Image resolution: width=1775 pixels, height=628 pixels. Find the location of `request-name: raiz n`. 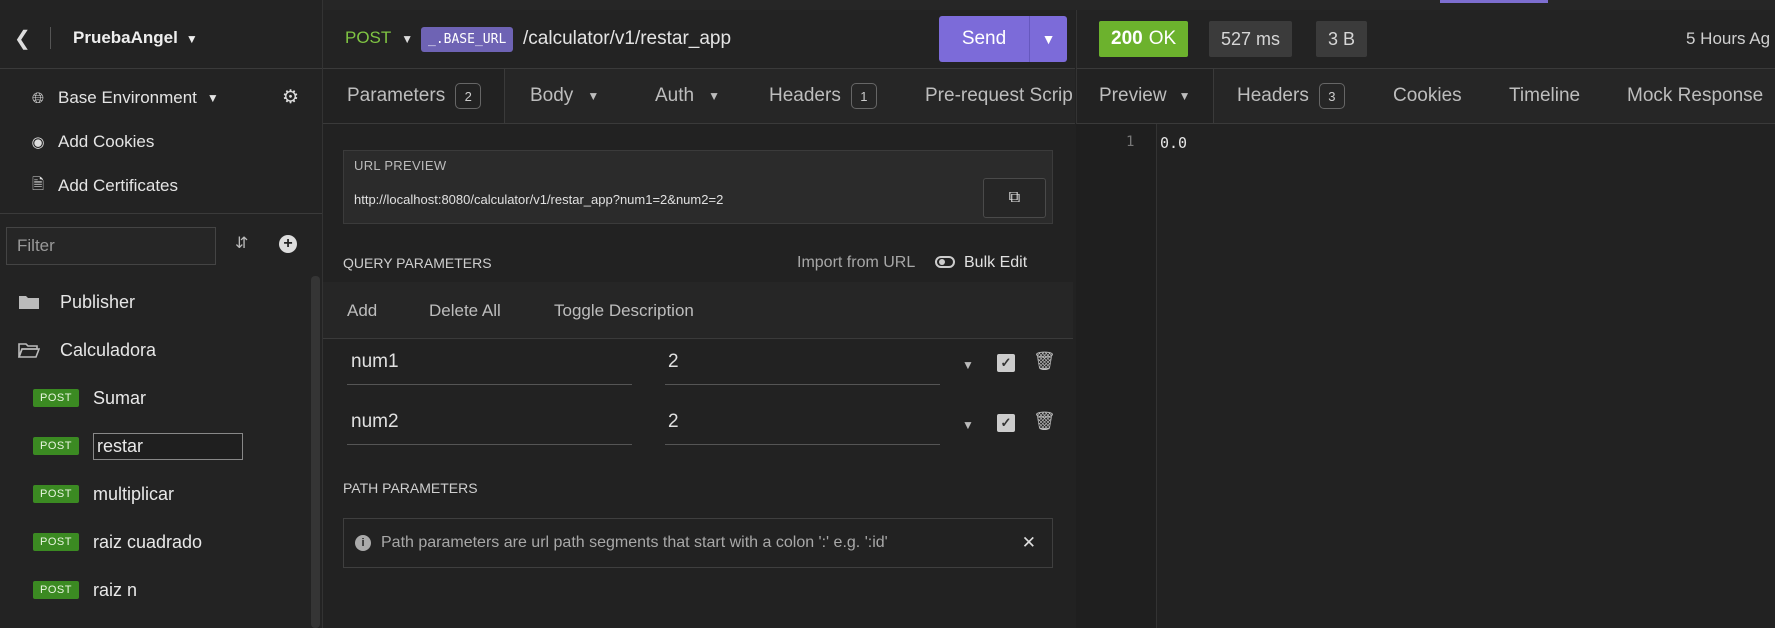

request-name: raiz n is located at coordinates (114, 589).